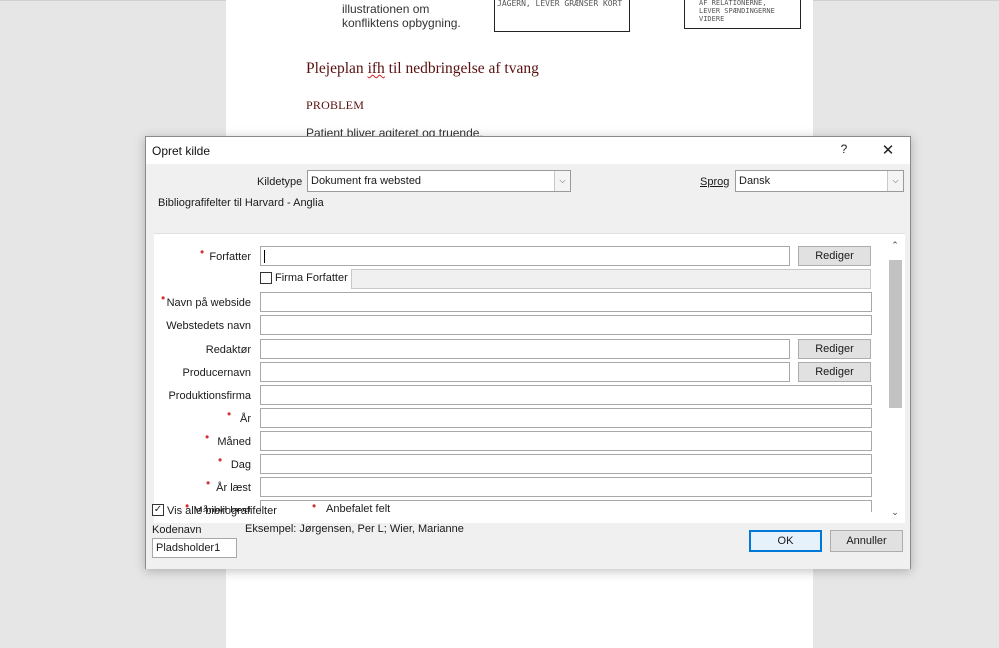 This screenshot has width=999, height=648. What do you see at coordinates (888, 151) in the screenshot?
I see `close-button: ✕` at bounding box center [888, 151].